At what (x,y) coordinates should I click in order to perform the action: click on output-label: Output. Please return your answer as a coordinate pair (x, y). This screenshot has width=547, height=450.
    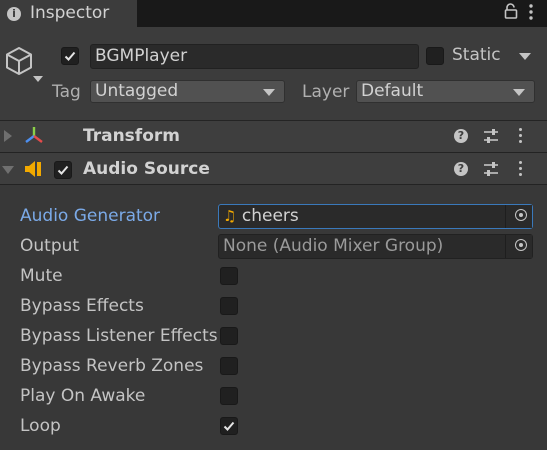
    Looking at the image, I should click on (50, 246).